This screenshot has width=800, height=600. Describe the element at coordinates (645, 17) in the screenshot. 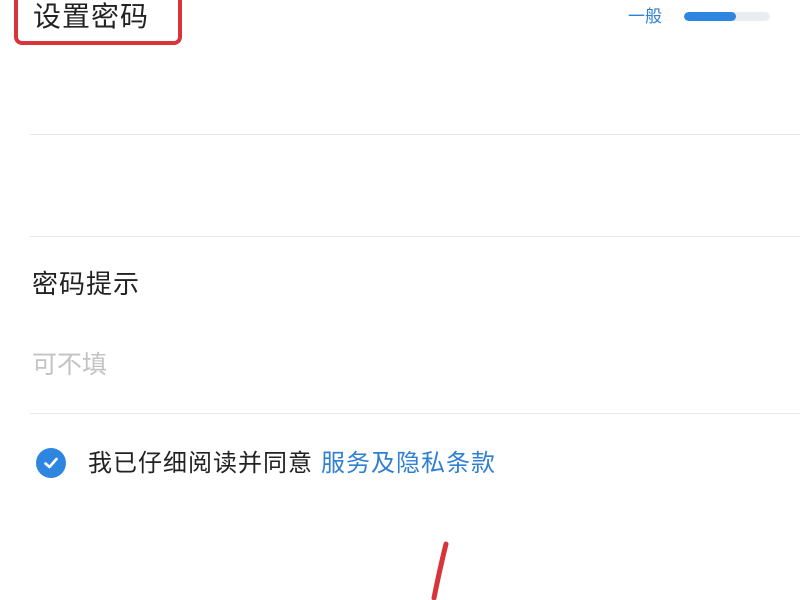

I see `password-strength-label: 一般` at that location.